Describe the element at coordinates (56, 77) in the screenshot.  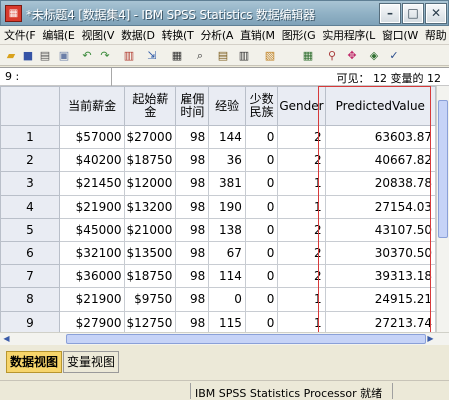
I see `cell-ref-box: 9 :` at that location.